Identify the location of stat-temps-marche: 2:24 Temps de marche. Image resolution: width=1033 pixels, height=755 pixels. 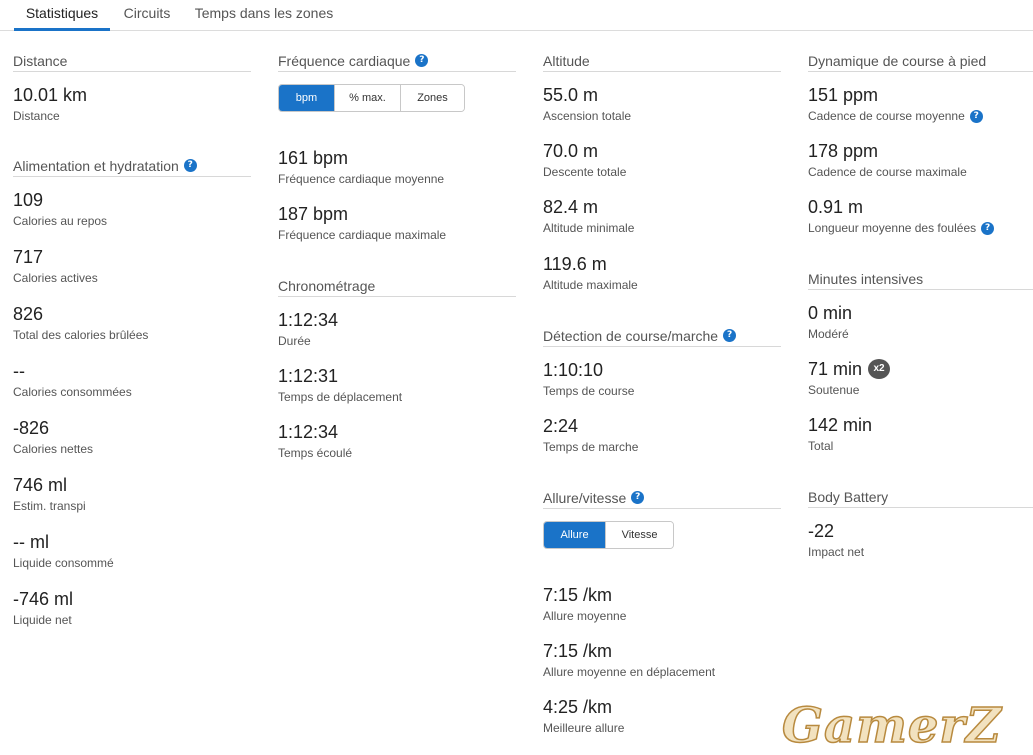
(662, 435).